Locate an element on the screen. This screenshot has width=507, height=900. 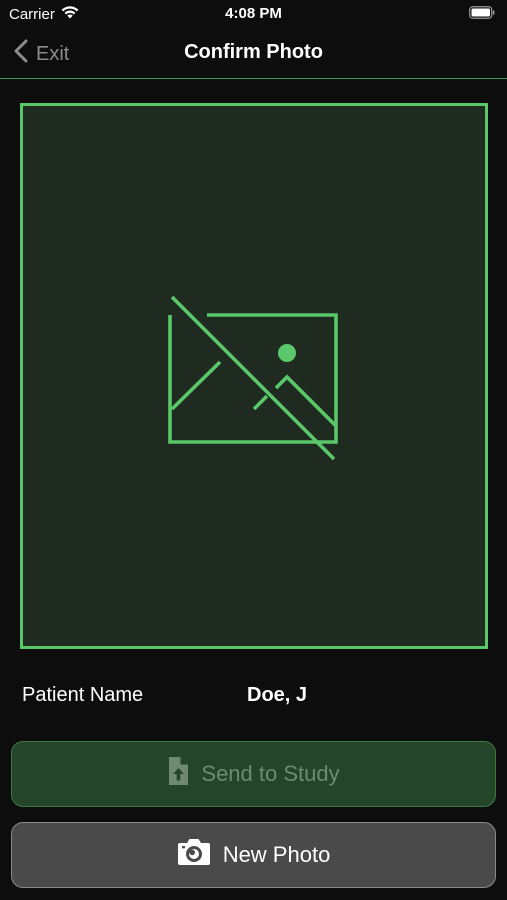
new-photo-button: New Photo is located at coordinates (253, 855).